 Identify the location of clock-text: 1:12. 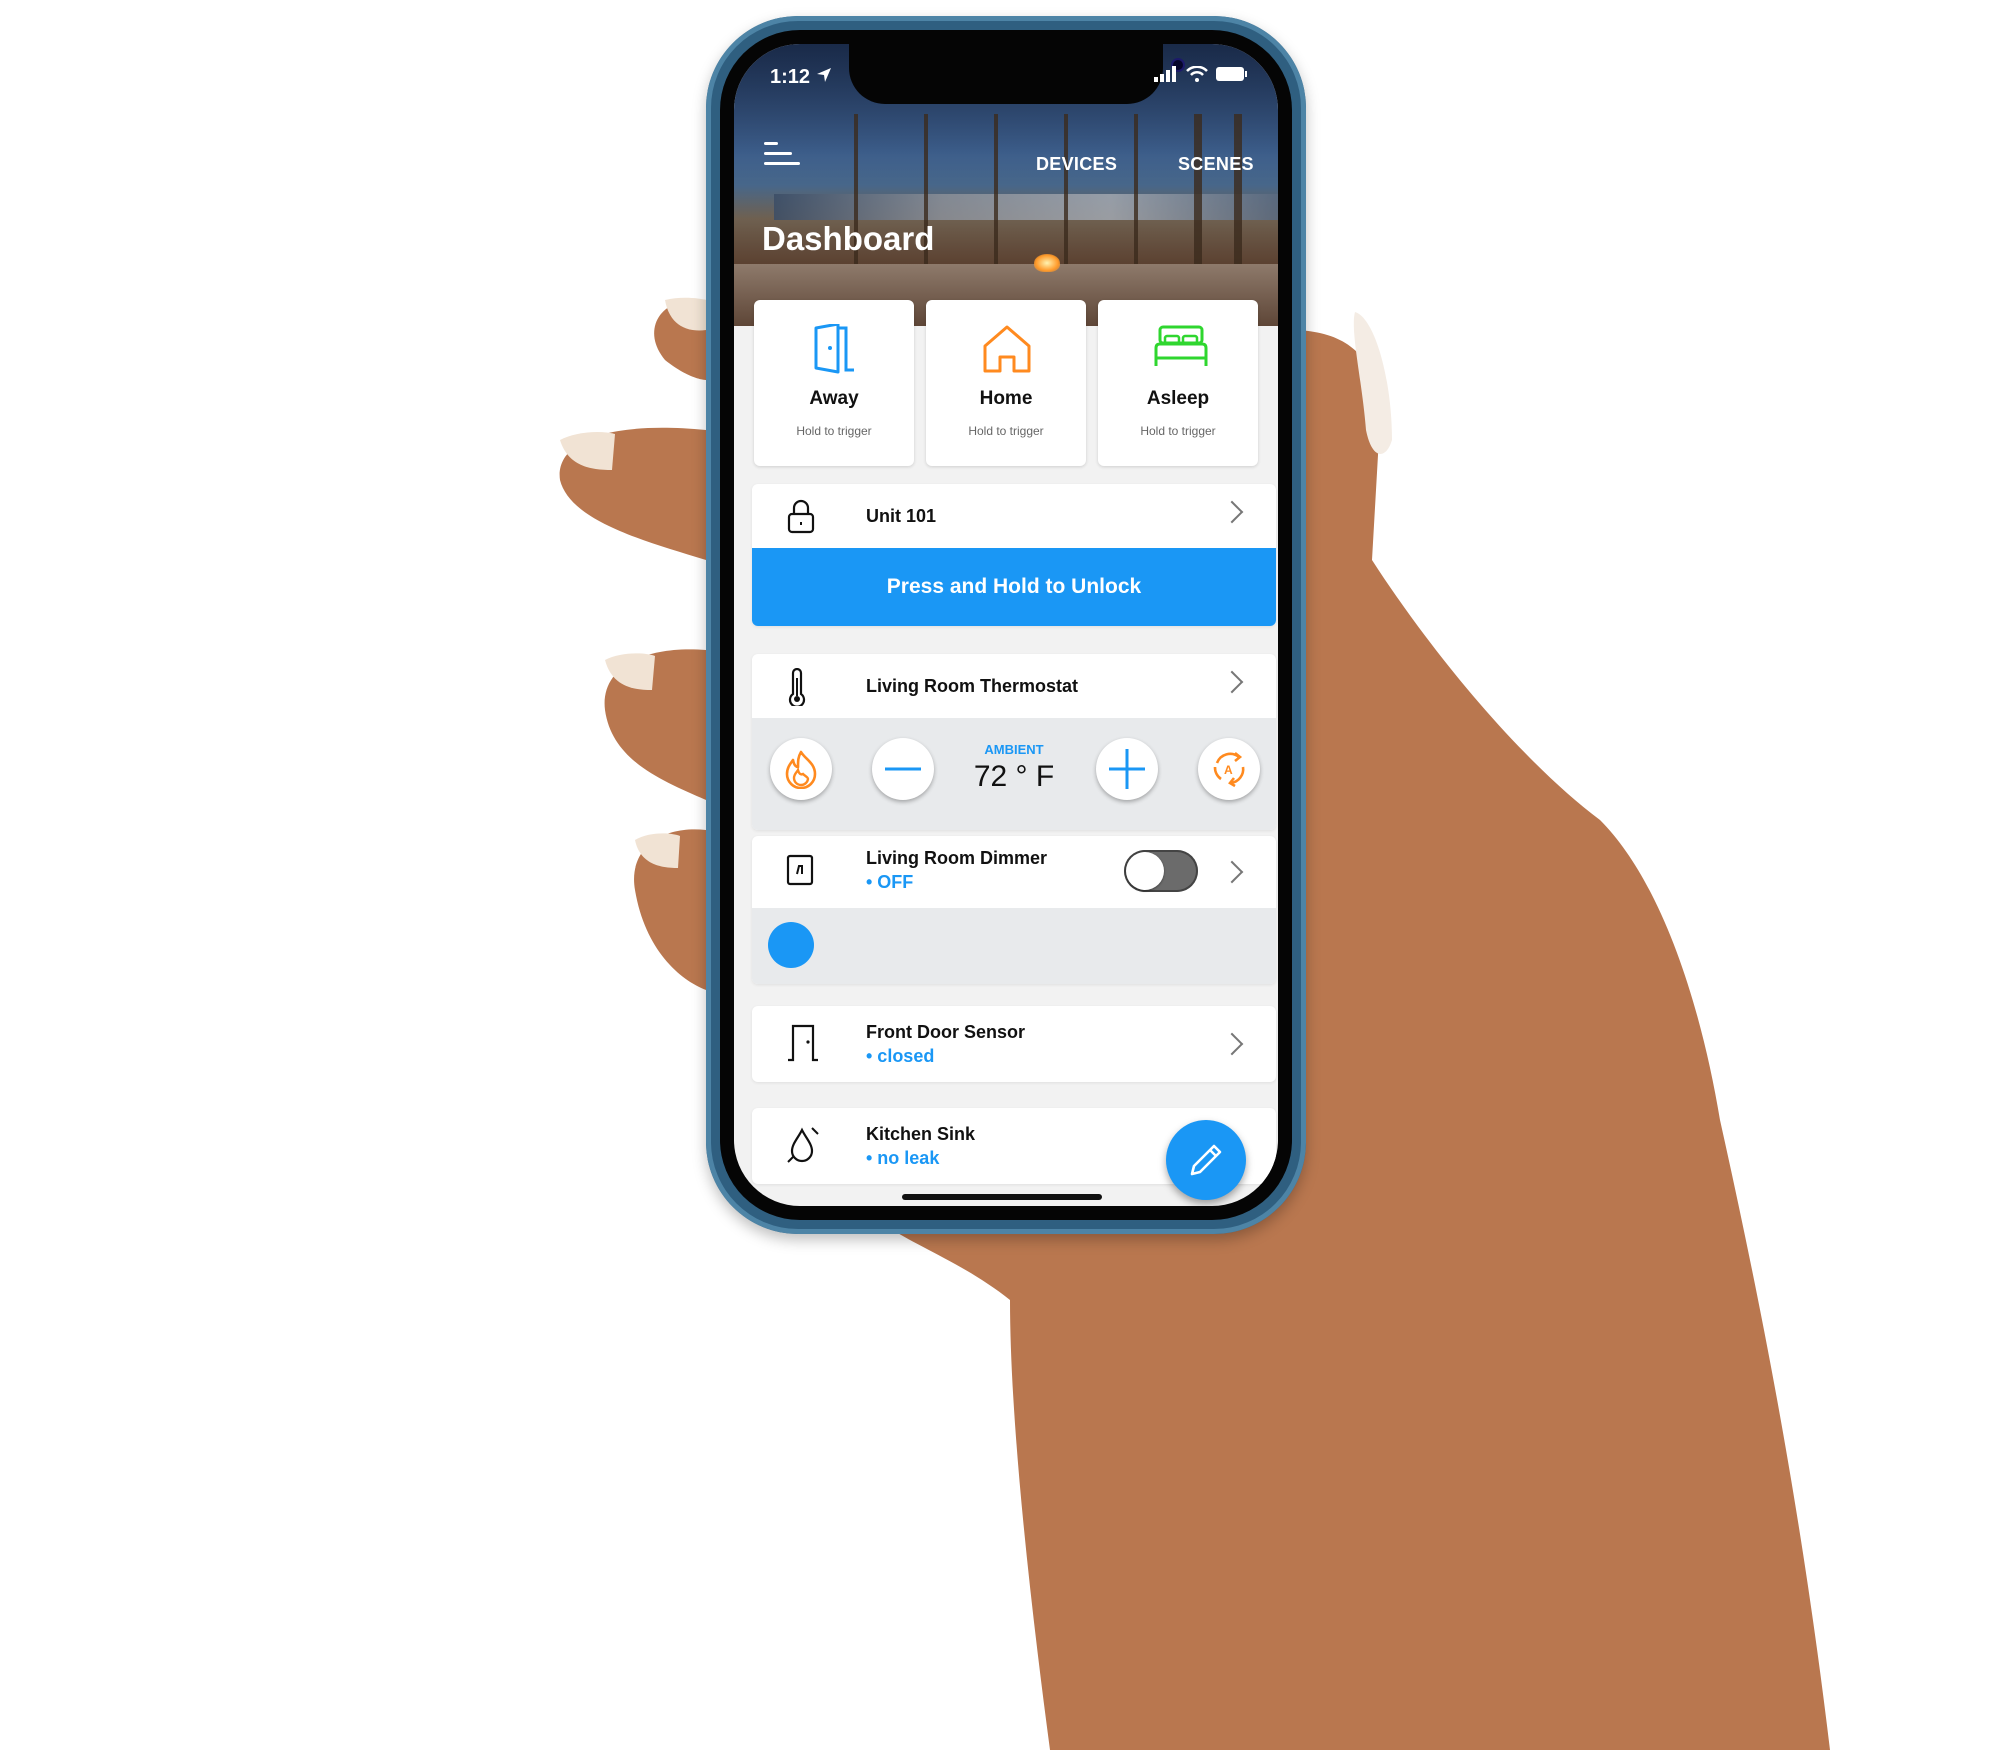
(790, 77).